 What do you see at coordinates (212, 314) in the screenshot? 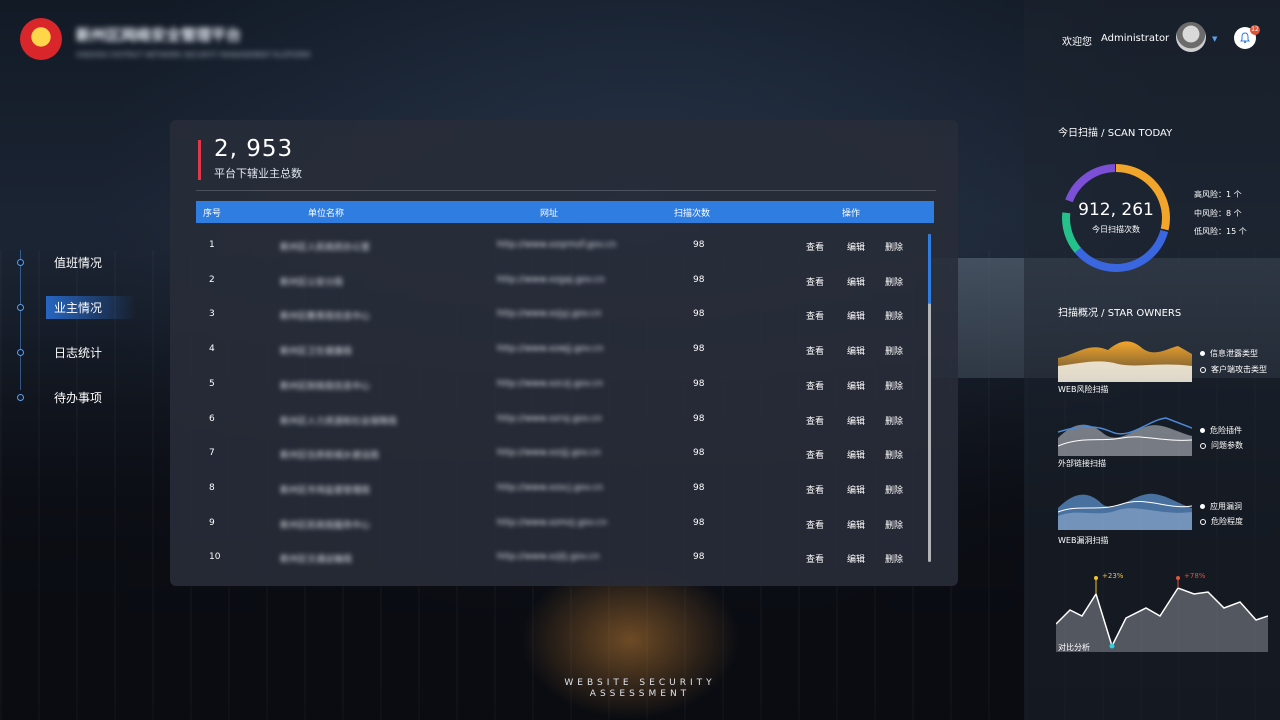
I see `cell-index: 3` at bounding box center [212, 314].